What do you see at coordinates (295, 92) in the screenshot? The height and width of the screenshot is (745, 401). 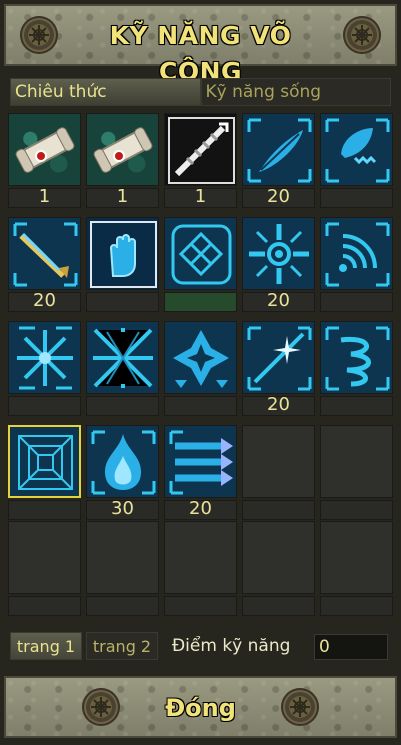 I see `tab-life-skills: Kỹ năng sống` at bounding box center [295, 92].